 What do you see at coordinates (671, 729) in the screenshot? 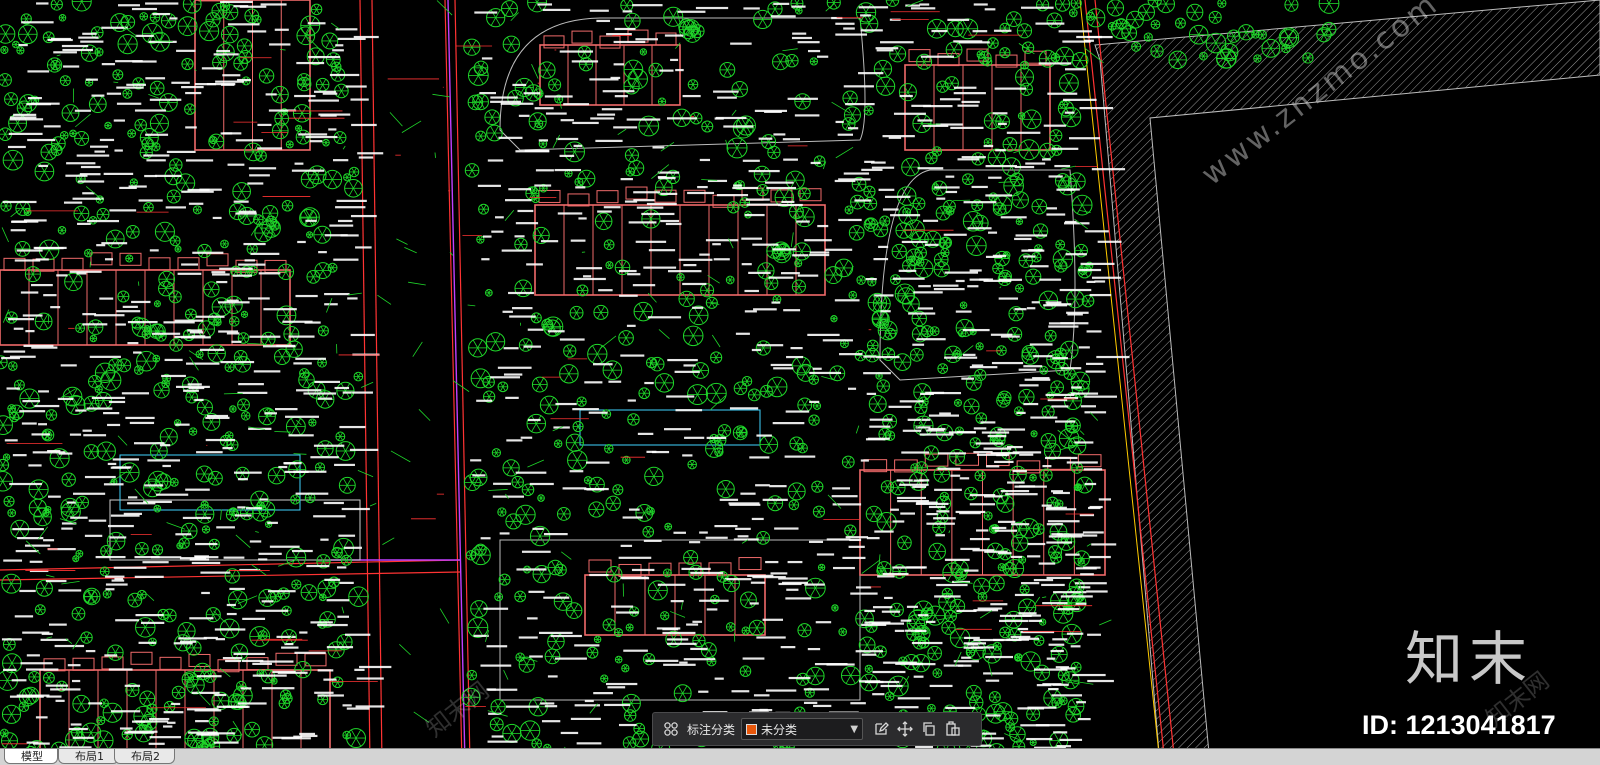
I see `grid-icon` at bounding box center [671, 729].